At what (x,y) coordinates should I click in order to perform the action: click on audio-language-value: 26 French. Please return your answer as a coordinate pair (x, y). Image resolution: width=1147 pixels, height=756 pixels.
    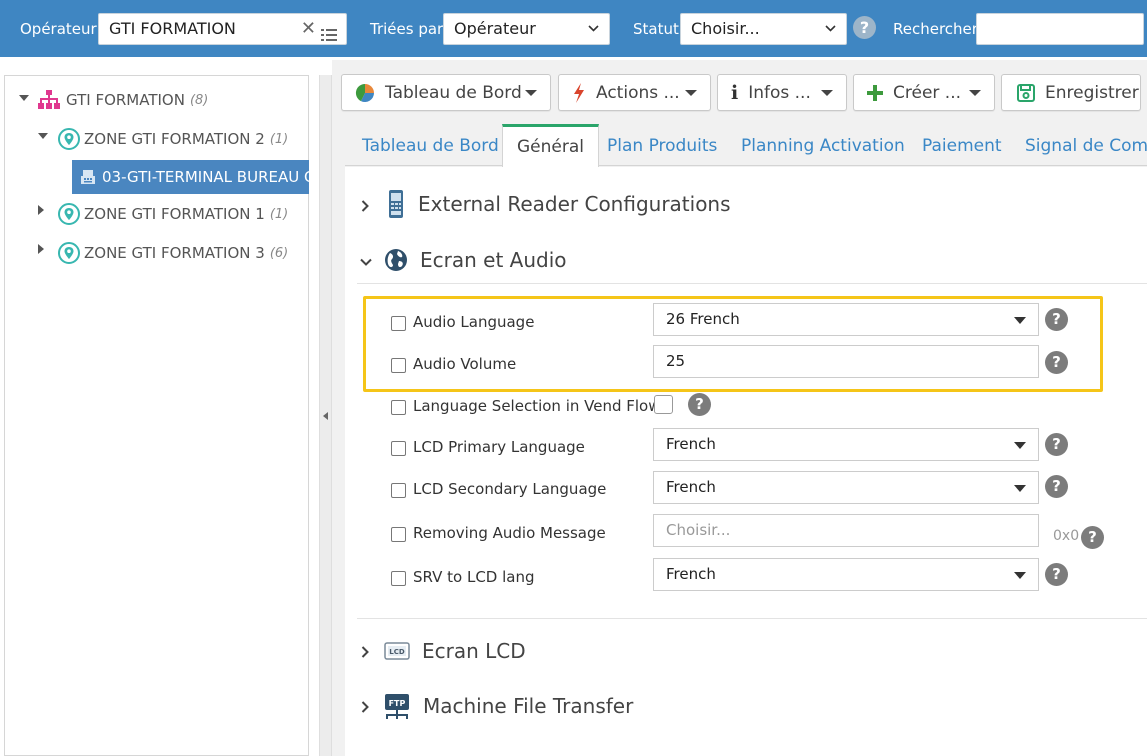
    Looking at the image, I should click on (703, 319).